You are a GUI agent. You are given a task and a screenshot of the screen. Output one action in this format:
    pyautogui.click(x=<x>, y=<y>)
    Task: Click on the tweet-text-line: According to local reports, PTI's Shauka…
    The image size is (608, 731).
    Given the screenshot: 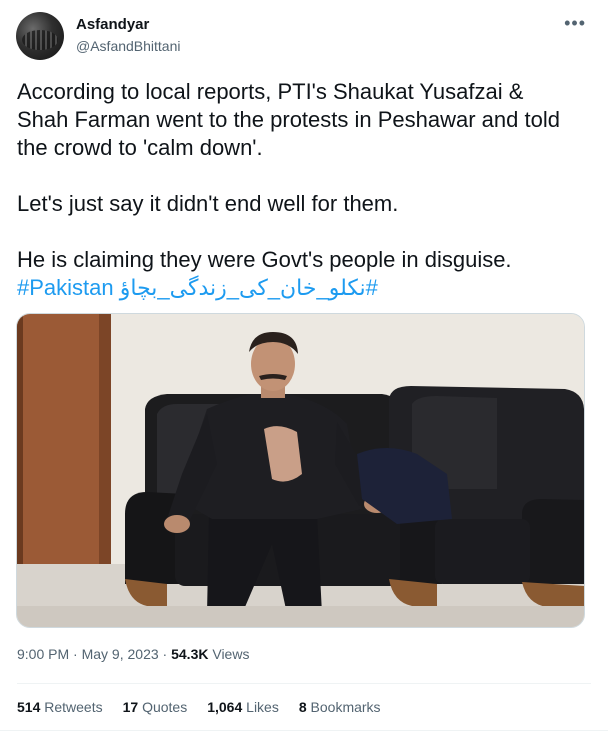 What is the action you would take?
    pyautogui.click(x=270, y=91)
    